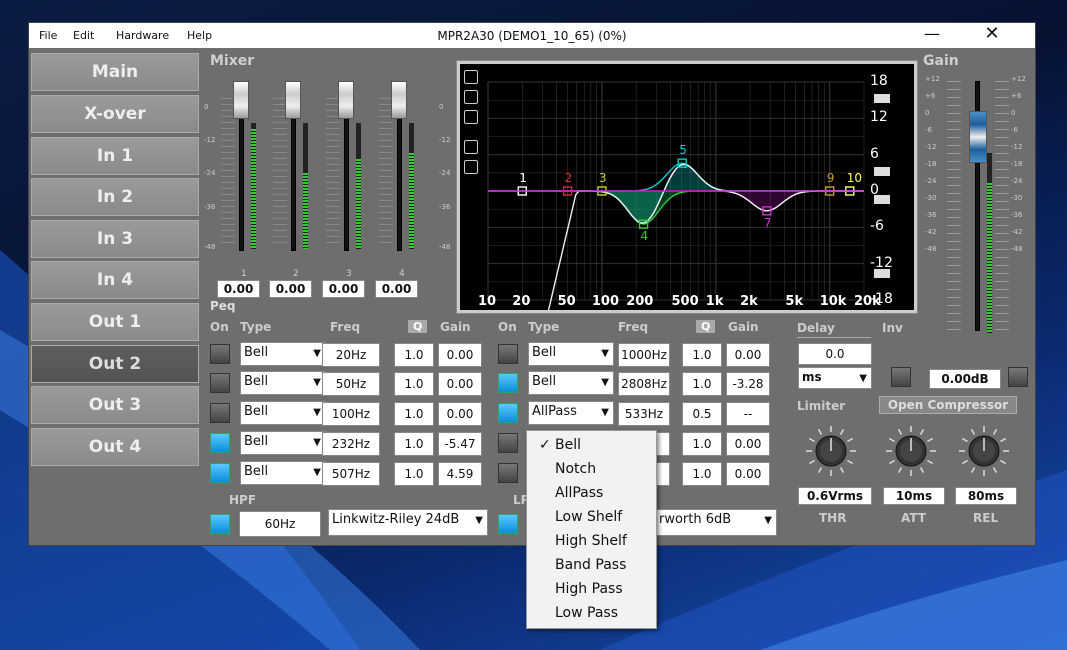  Describe the element at coordinates (965, 379) in the screenshot. I see `output-gain-field: 0.00dB` at that location.